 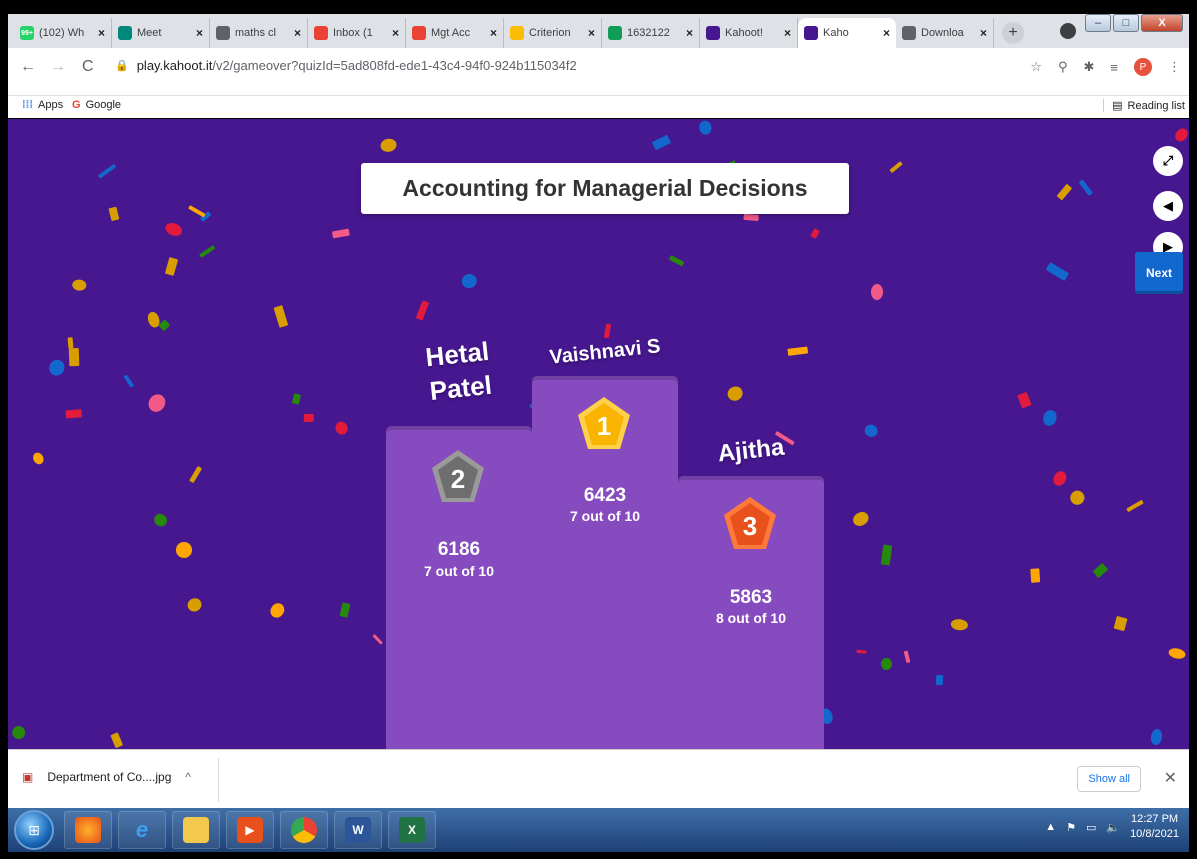 I want to click on flag-icon: ⚑, so click(x=1071, y=827).